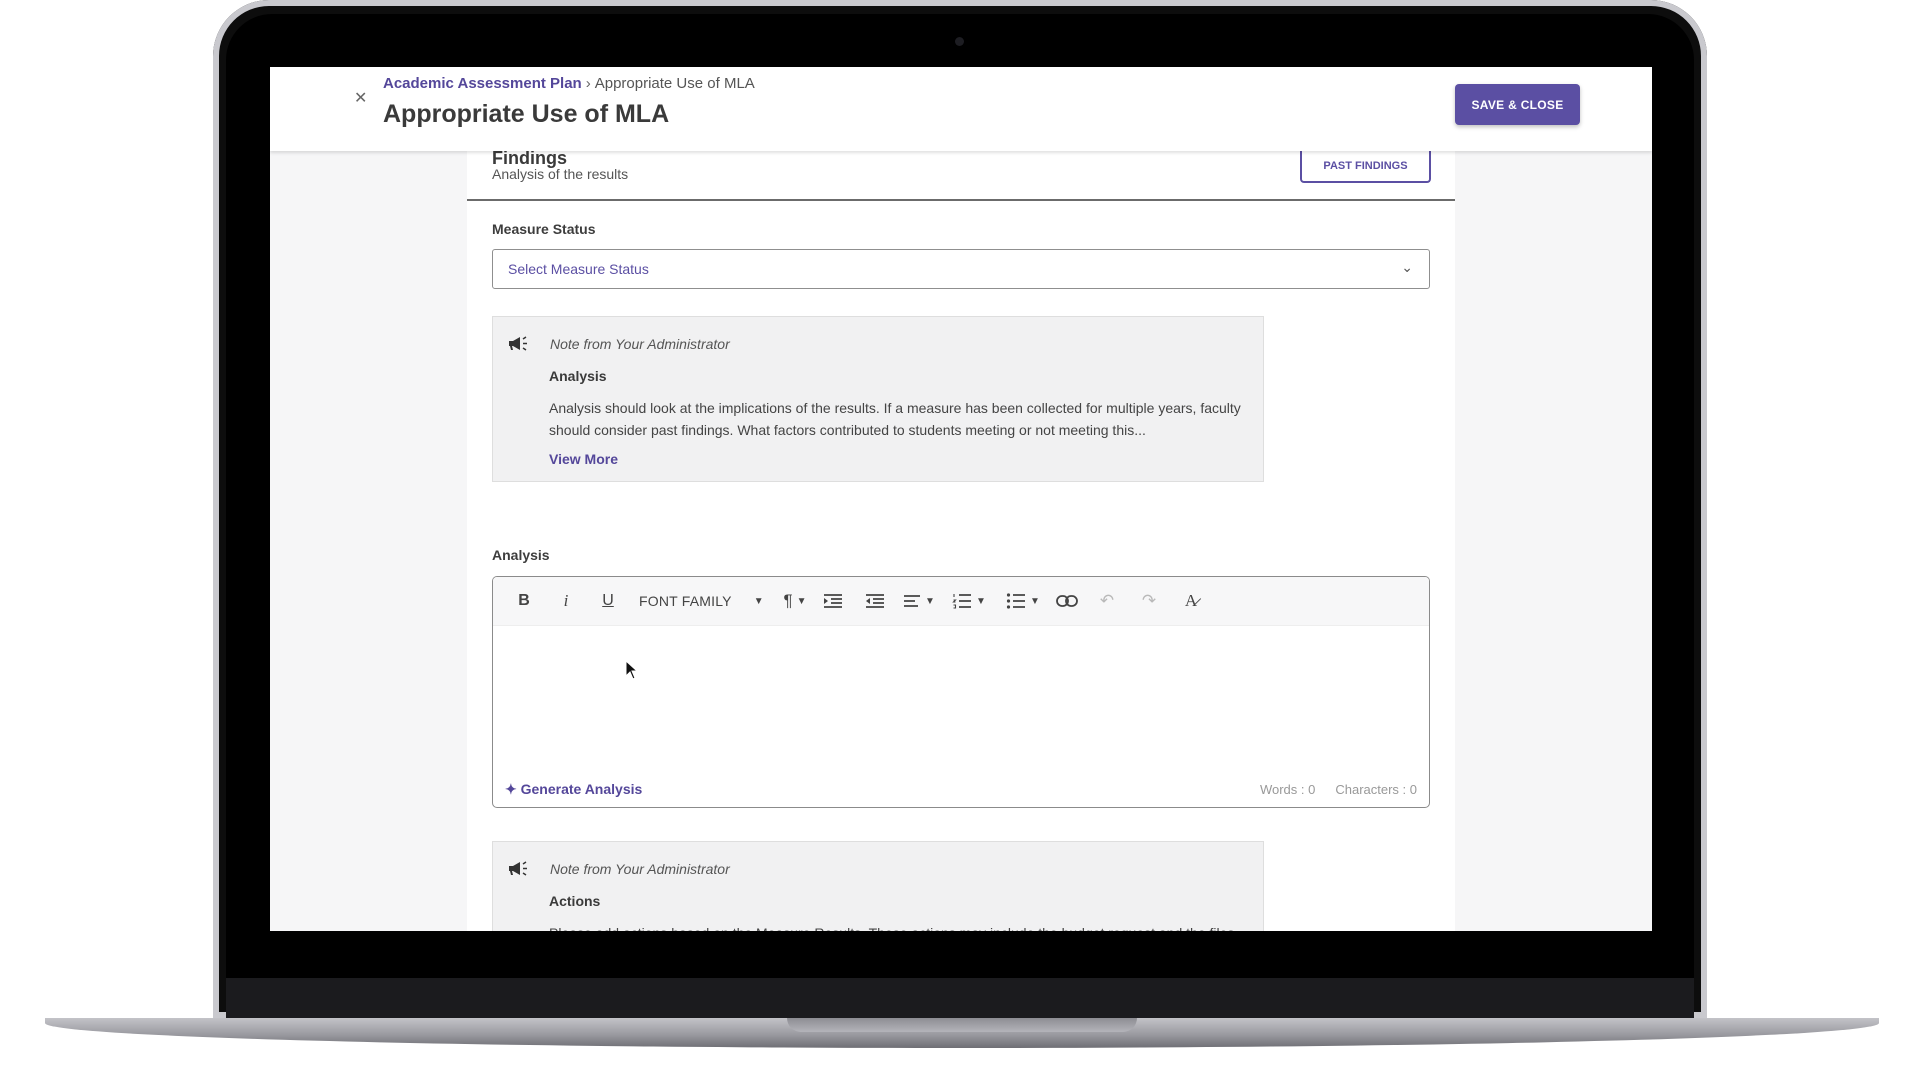  I want to click on close-icon: ✕, so click(362, 99).